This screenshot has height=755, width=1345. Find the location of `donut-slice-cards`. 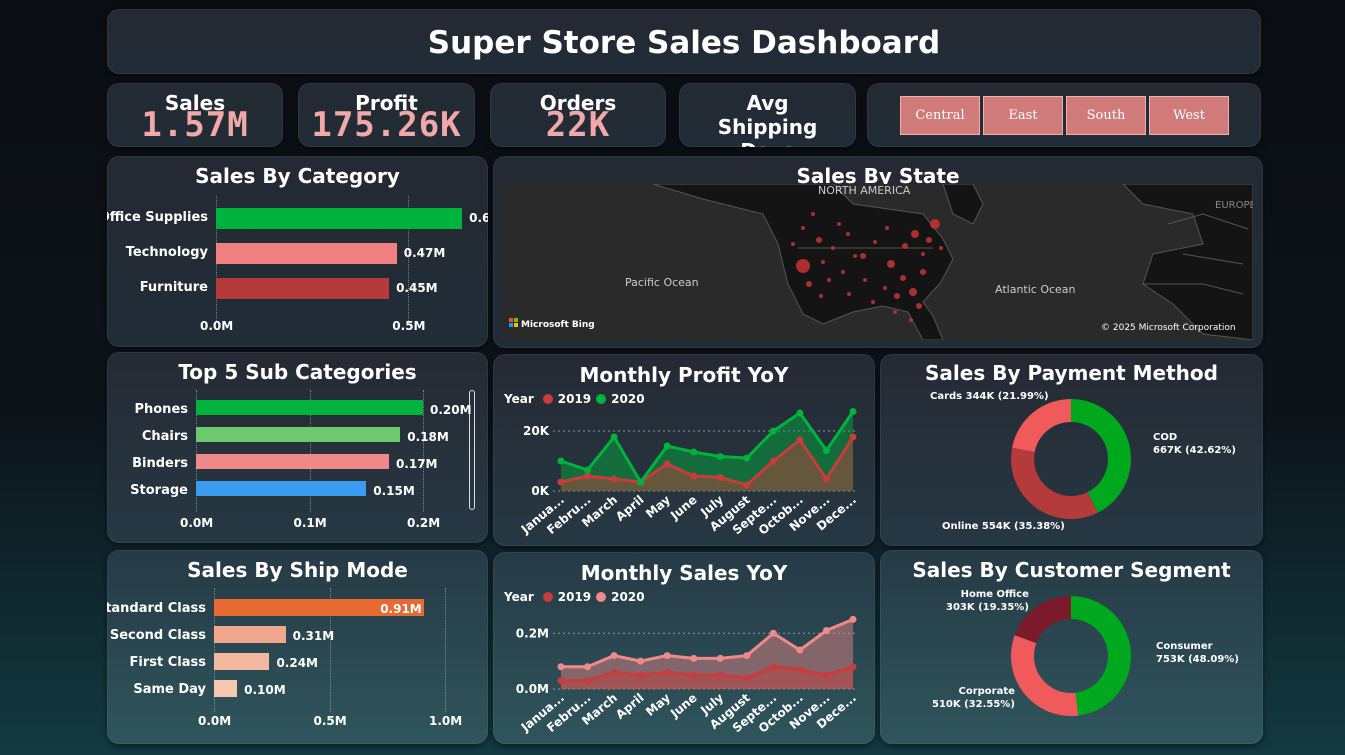

donut-slice-cards is located at coordinates (1041, 426).